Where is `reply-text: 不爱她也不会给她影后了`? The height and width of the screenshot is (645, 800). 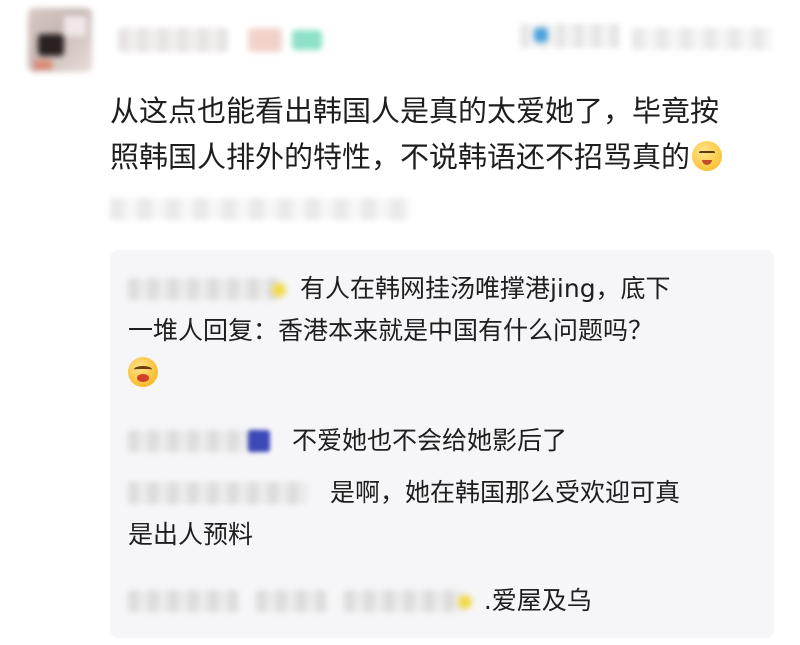 reply-text: 不爱她也不会给她影后了 is located at coordinates (429, 440).